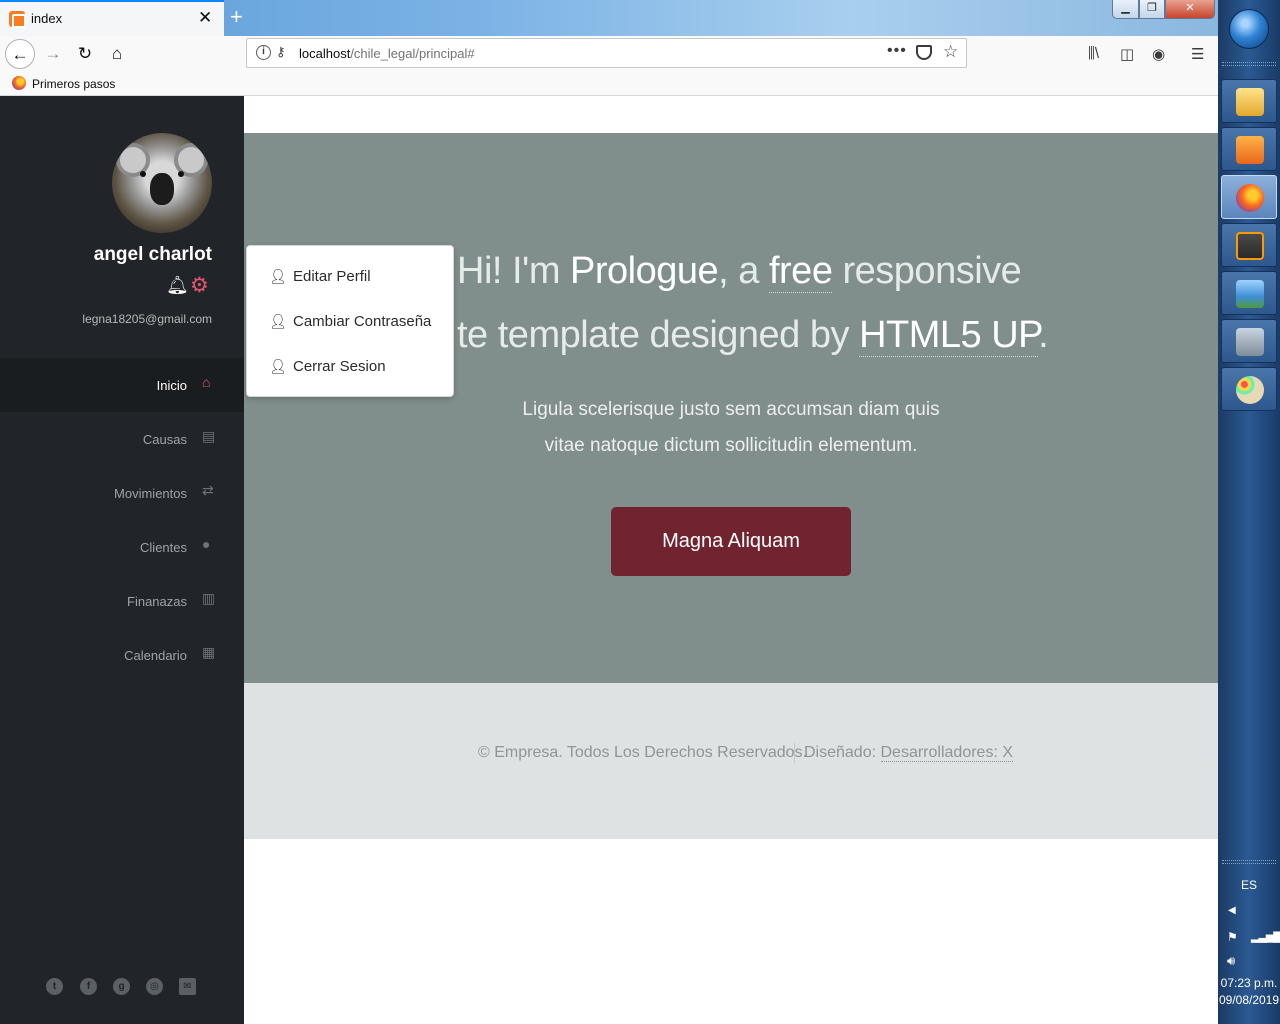 This screenshot has height=1024, width=1280. What do you see at coordinates (163, 547) in the screenshot?
I see `sidebar-item-label: Clientes` at bounding box center [163, 547].